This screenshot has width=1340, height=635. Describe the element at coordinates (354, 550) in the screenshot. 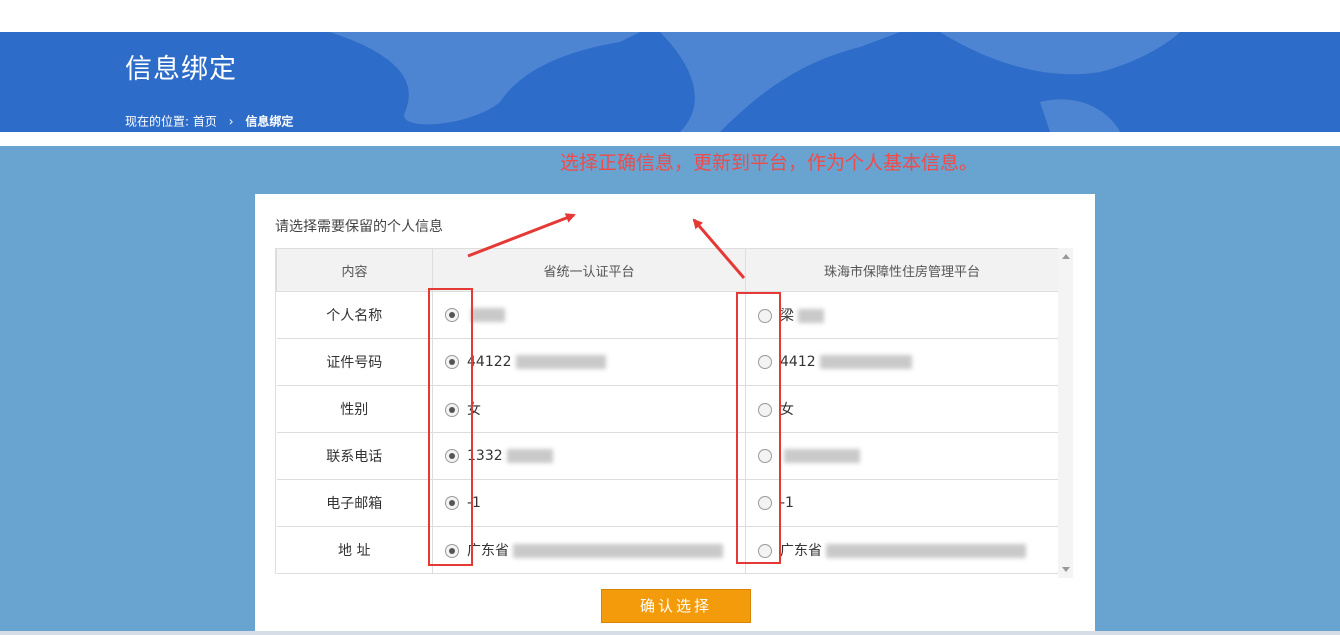

I see `row-label: 地 址` at that location.